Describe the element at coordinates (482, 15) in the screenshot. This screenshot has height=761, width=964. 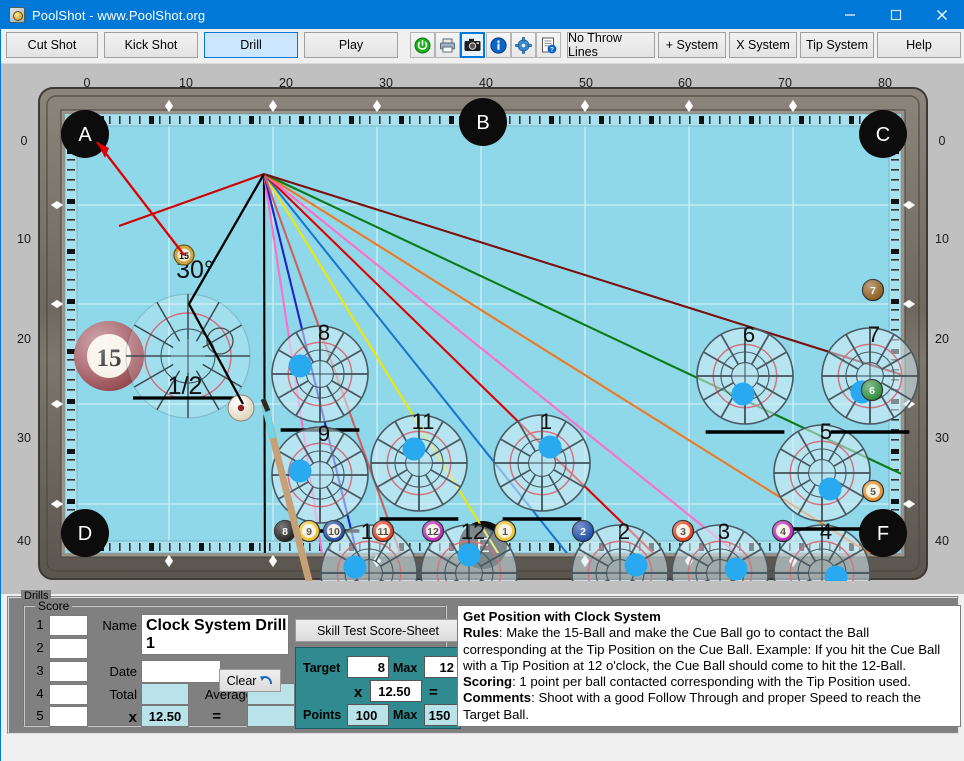
I see `title-bar: PoolShot - www.PoolShot.org` at that location.